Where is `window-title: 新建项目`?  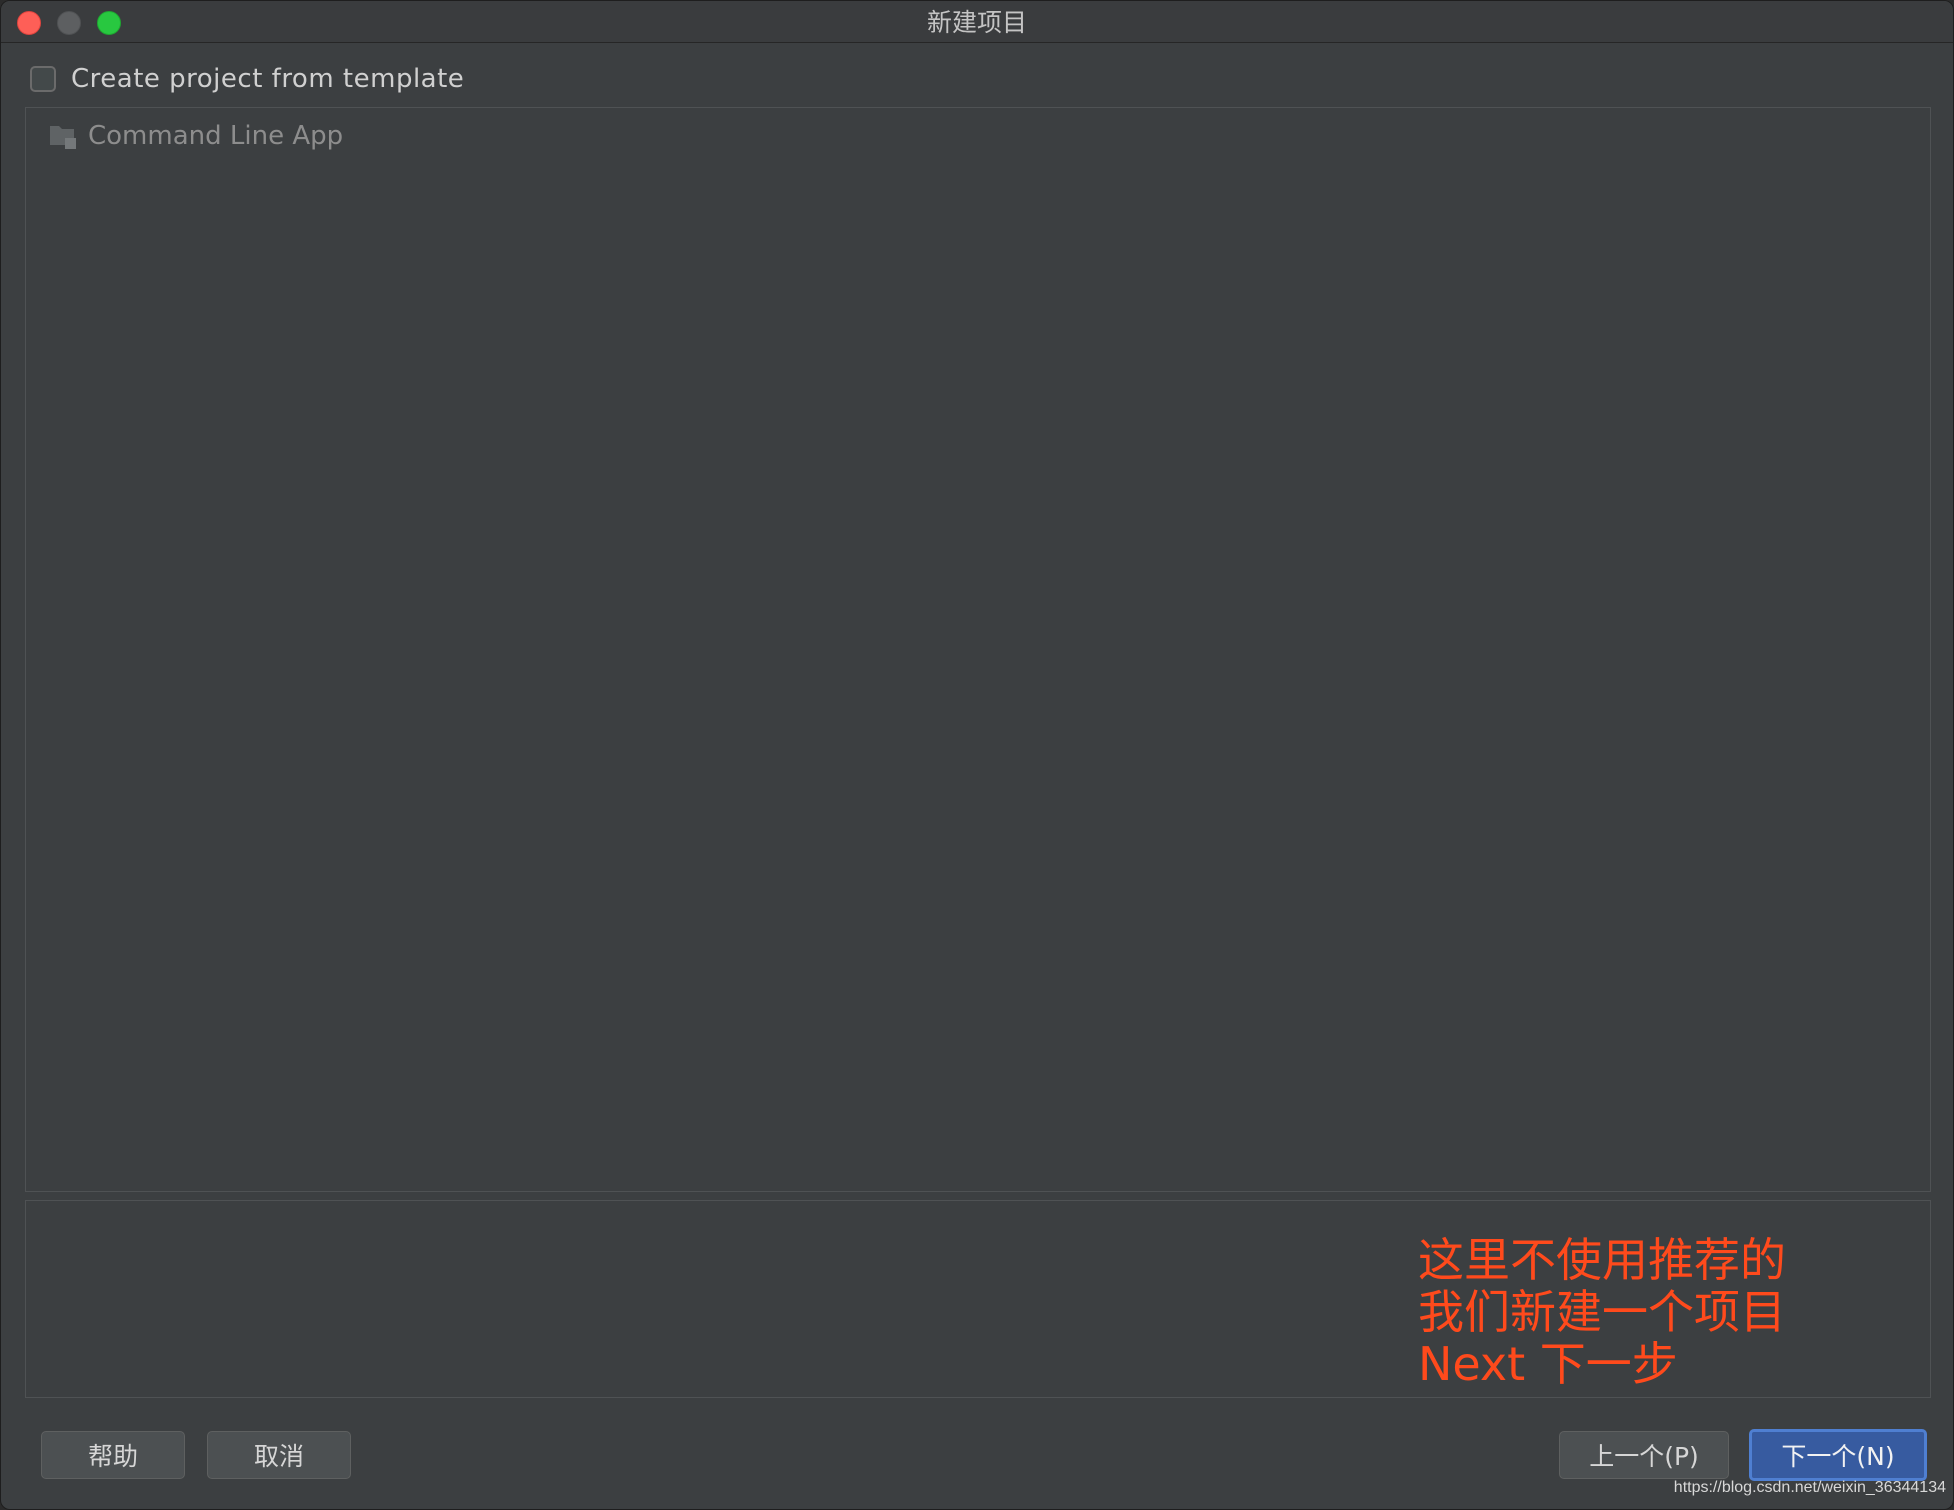 window-title: 新建项目 is located at coordinates (976, 22).